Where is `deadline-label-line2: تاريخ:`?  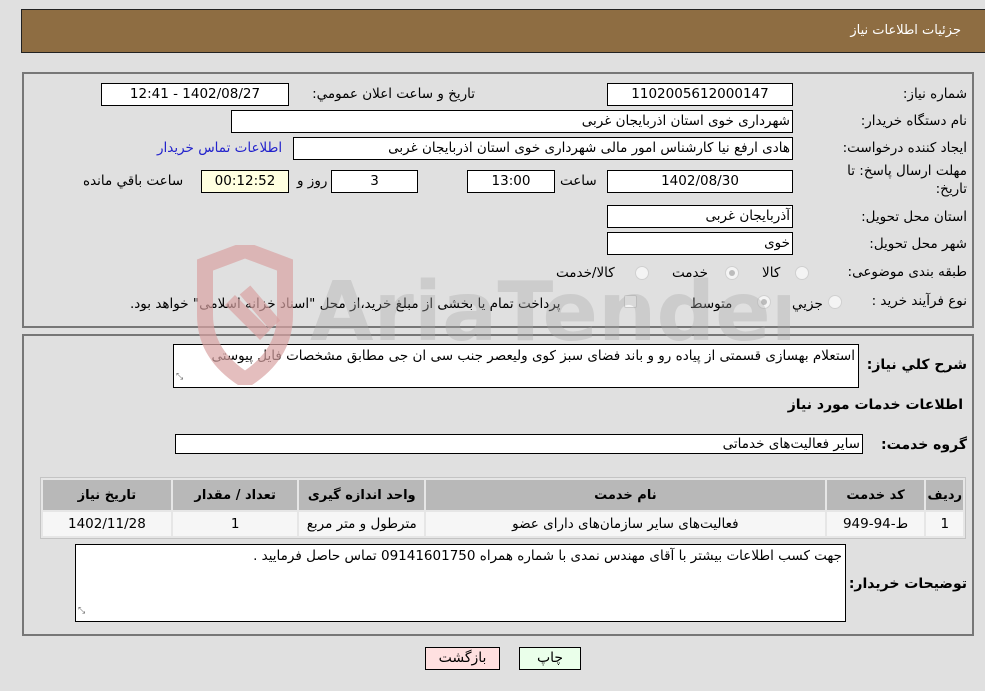
deadline-label-line2: تاريخ: is located at coordinates (951, 189).